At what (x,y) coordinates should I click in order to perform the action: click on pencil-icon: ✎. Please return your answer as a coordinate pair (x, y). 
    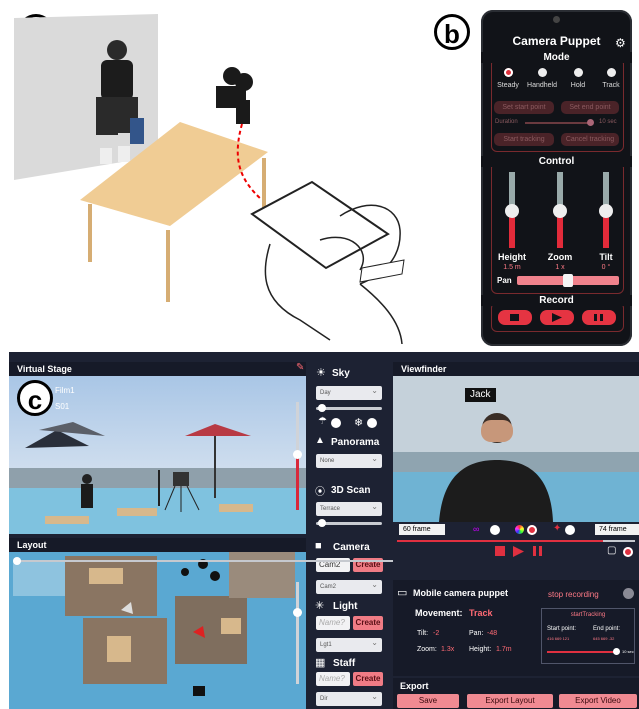
    Looking at the image, I should click on (300, 368).